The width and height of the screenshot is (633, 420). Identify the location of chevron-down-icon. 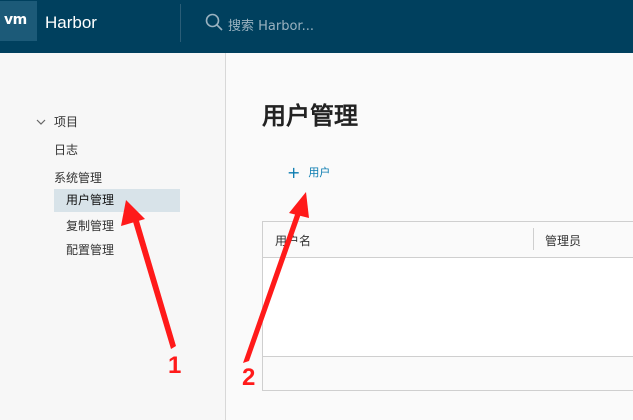
(41, 122).